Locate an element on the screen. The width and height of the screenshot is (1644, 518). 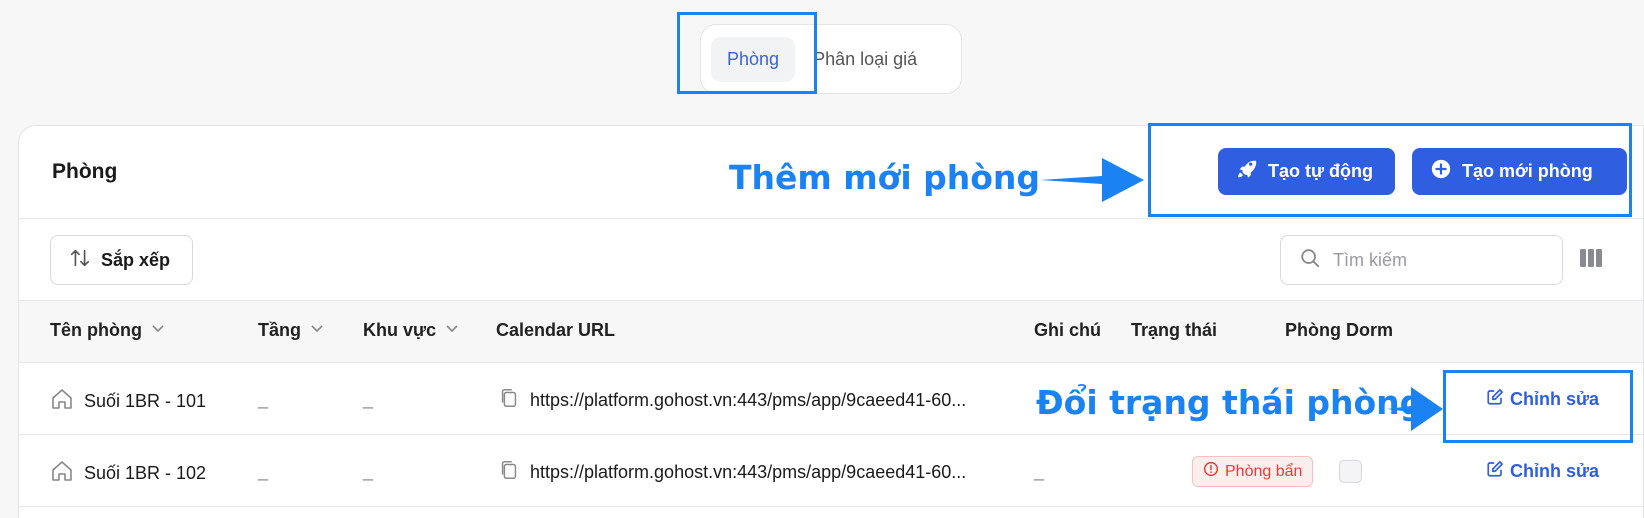
search-box is located at coordinates (1421, 260).